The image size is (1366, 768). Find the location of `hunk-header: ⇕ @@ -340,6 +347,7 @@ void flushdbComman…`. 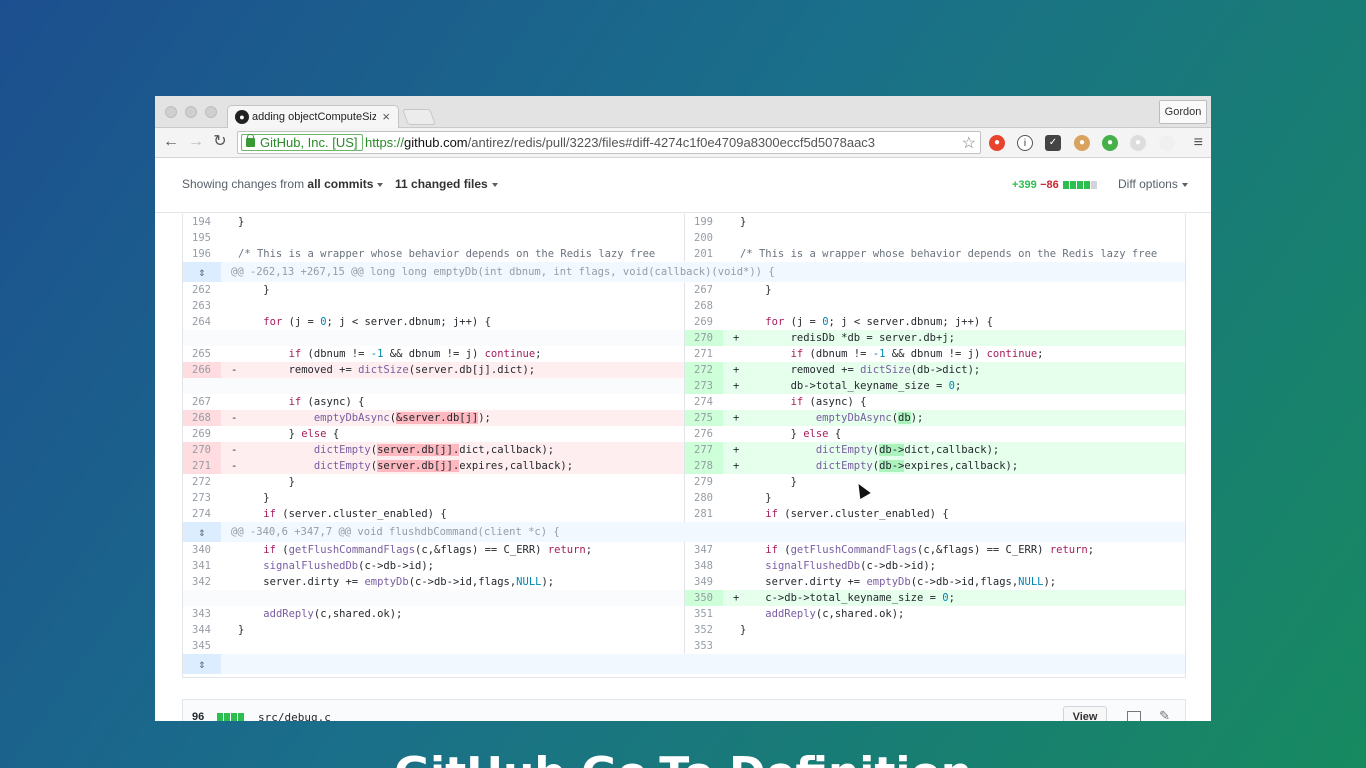

hunk-header: ⇕ @@ -340,6 +347,7 @@ void flushdbComman… is located at coordinates (684, 532).